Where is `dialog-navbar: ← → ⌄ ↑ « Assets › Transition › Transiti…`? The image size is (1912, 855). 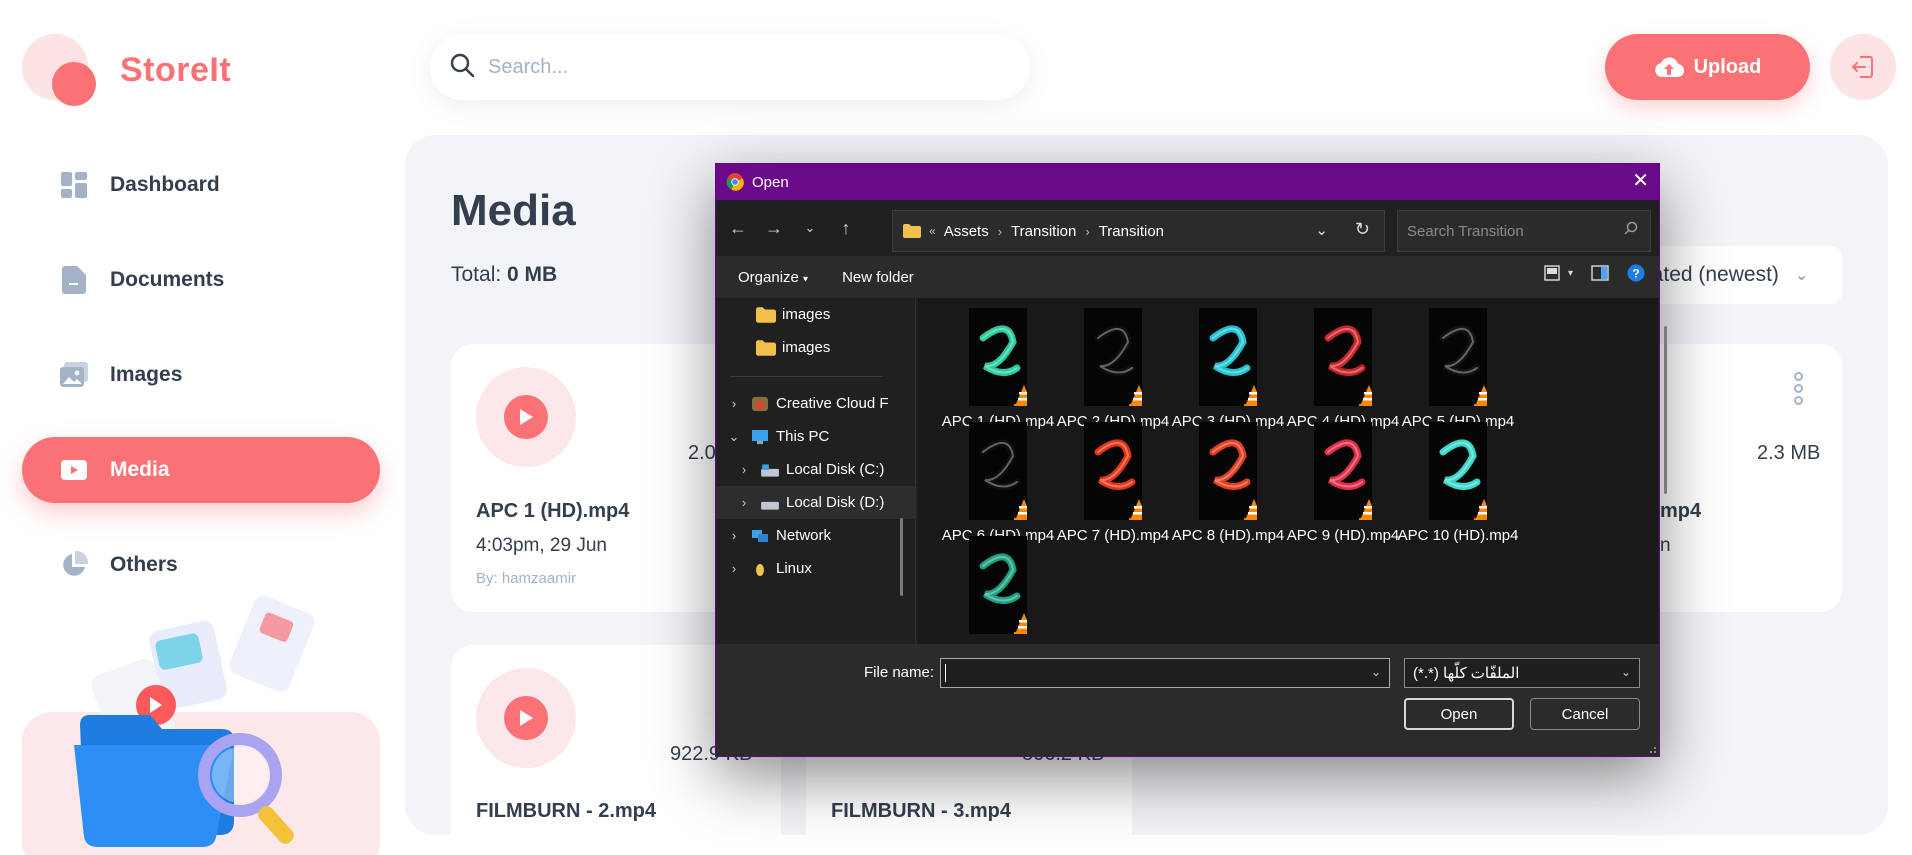
dialog-navbar: ← → ⌄ ↑ « Assets › Transition › Transiti… is located at coordinates (1187, 228).